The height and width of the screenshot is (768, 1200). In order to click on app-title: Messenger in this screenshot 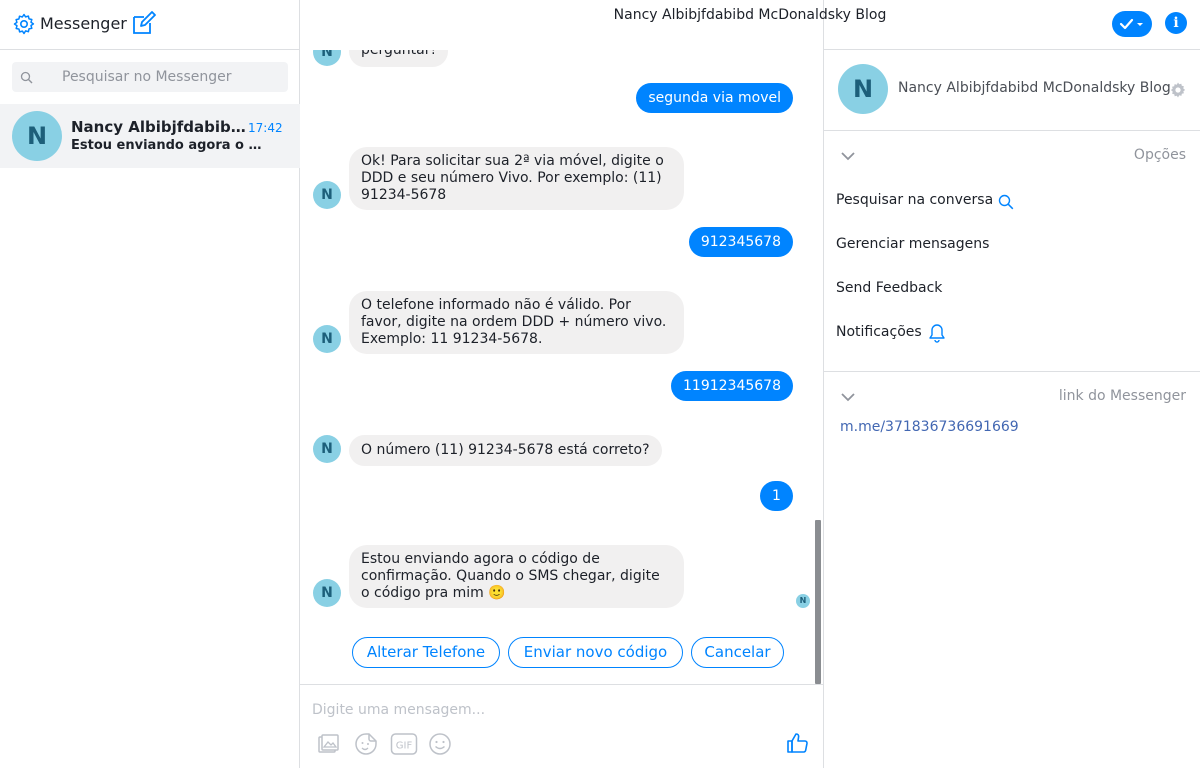, I will do `click(83, 23)`.